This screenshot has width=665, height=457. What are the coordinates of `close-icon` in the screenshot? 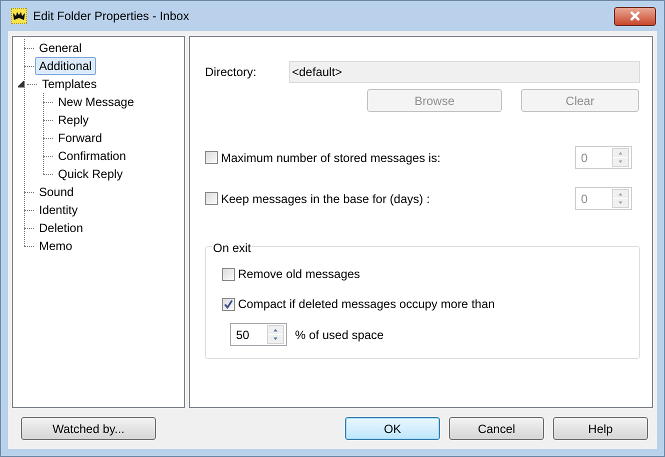 It's located at (635, 16).